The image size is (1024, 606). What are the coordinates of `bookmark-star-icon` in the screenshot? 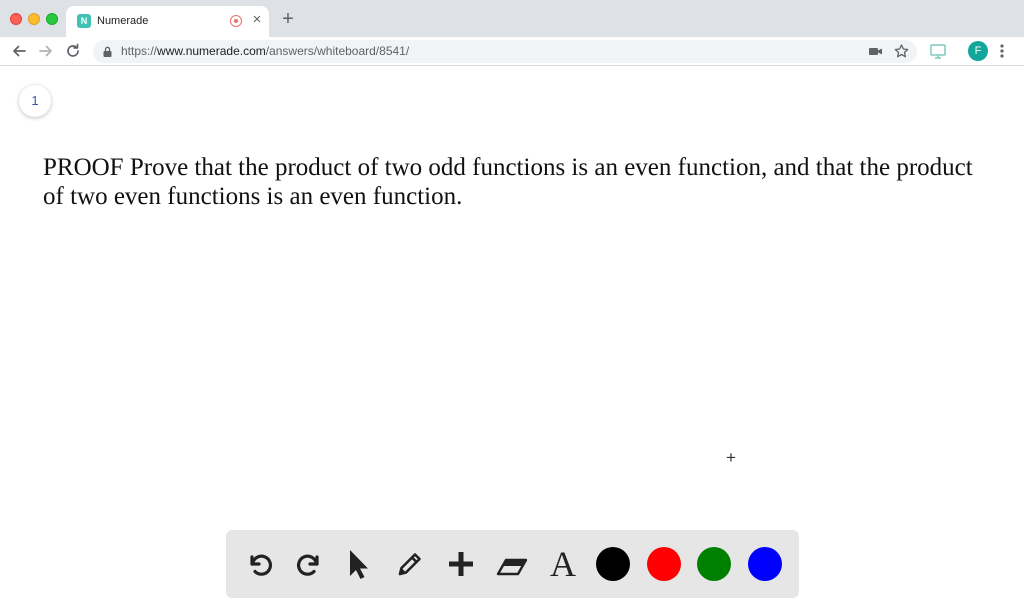 It's located at (901, 51).